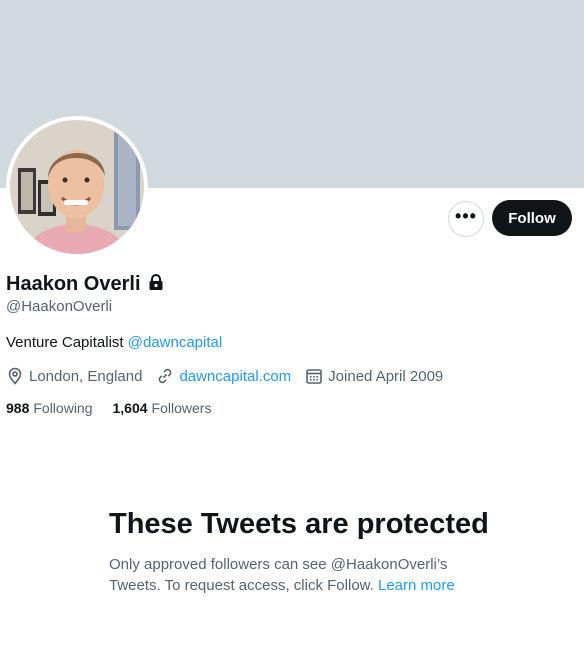 The image size is (584, 665). Describe the element at coordinates (73, 284) in the screenshot. I see `display-name: Haakon Overli` at that location.